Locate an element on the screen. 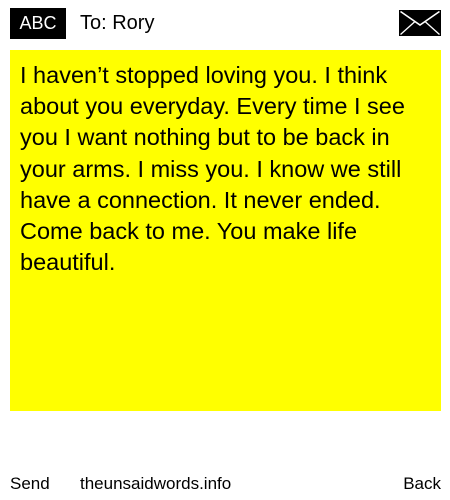  message-header: ABC To: Rory is located at coordinates (225, 23).